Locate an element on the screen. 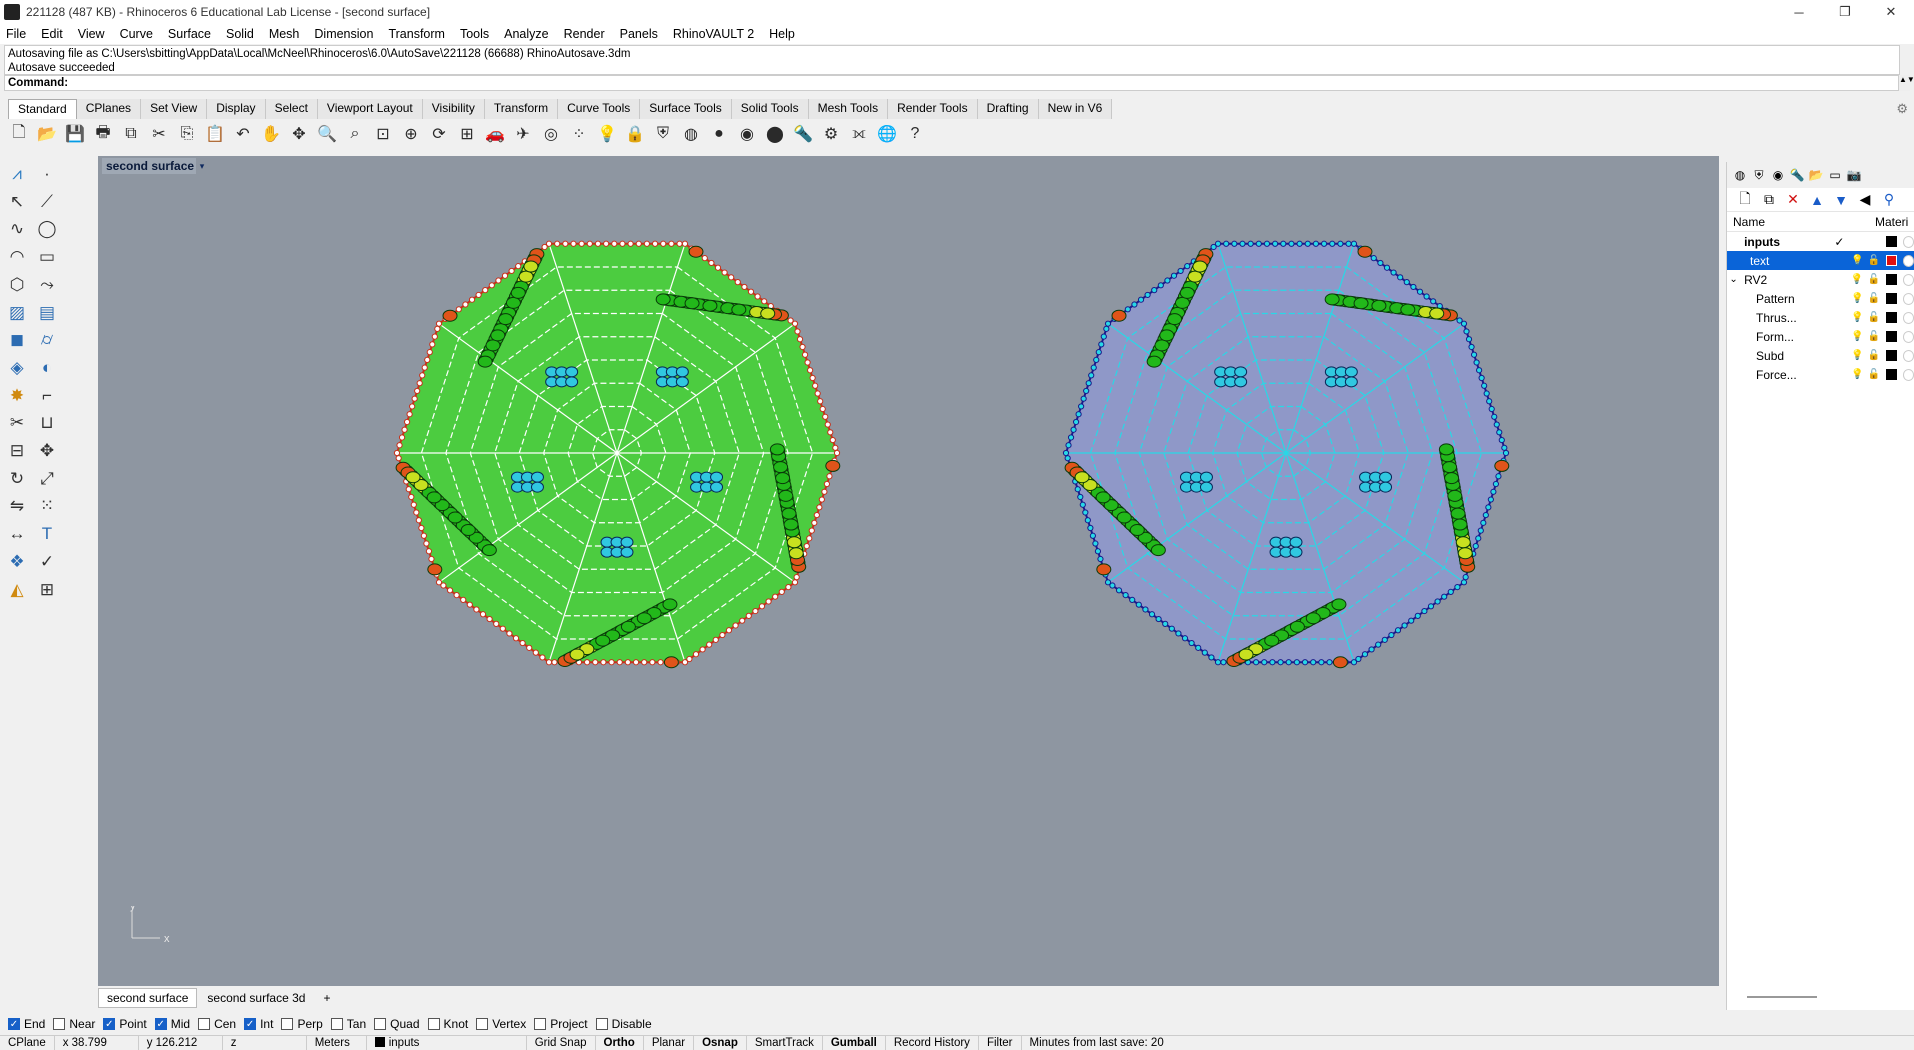  new-file-icon: 🗋 is located at coordinates (19, 134).